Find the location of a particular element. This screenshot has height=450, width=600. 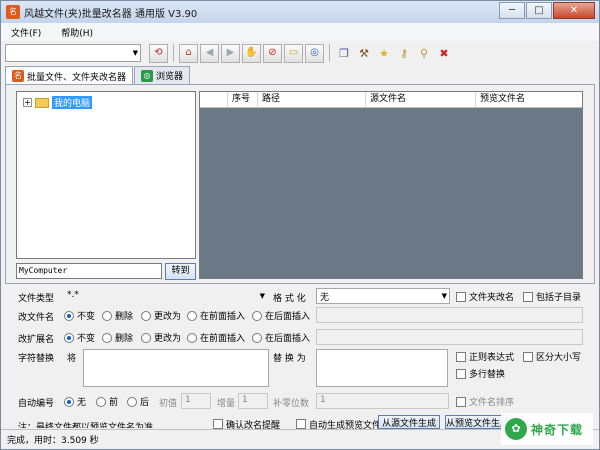

rename-file-input is located at coordinates (449, 315).